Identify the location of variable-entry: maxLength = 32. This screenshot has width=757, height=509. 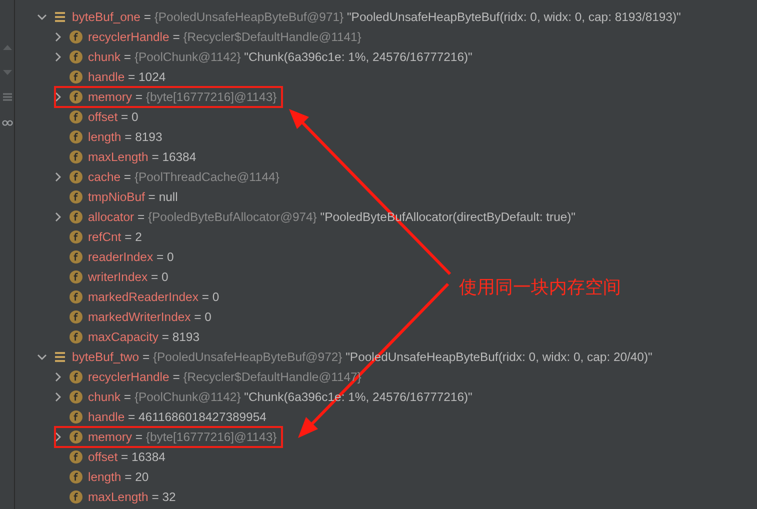
(132, 497).